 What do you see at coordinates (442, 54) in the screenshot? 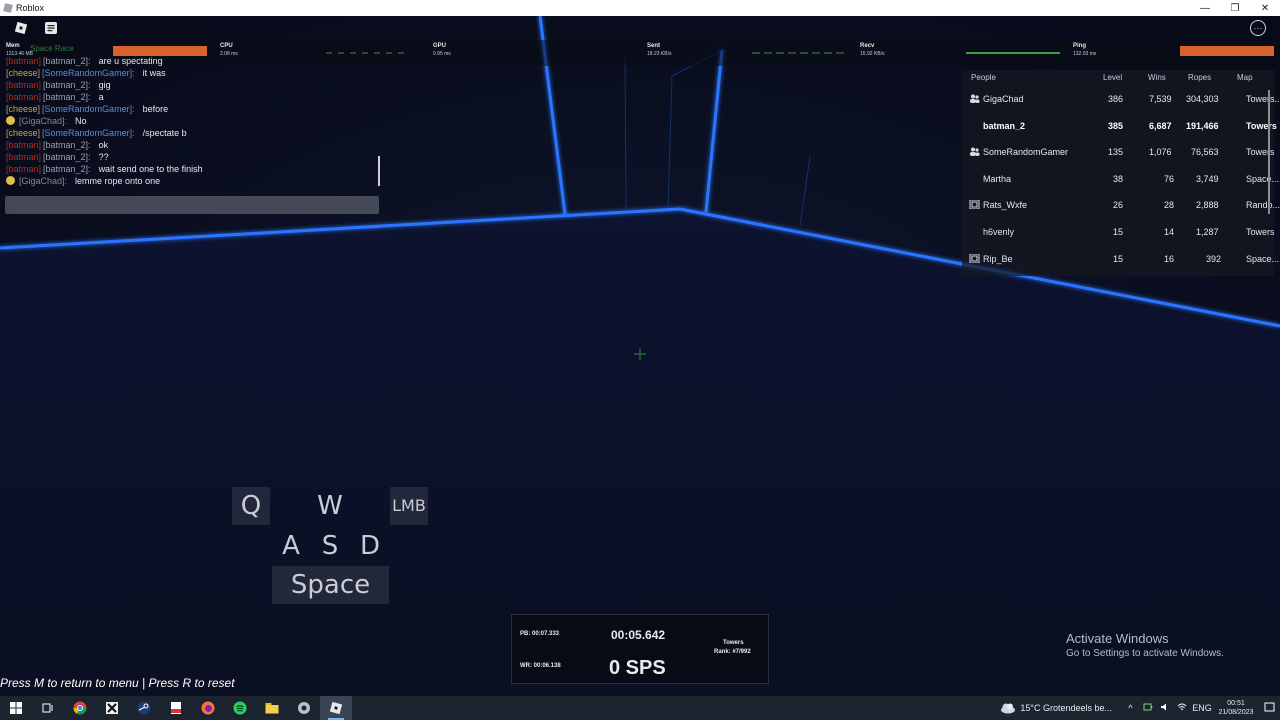
I see `stat-gpu-value: 0.95 ms` at bounding box center [442, 54].